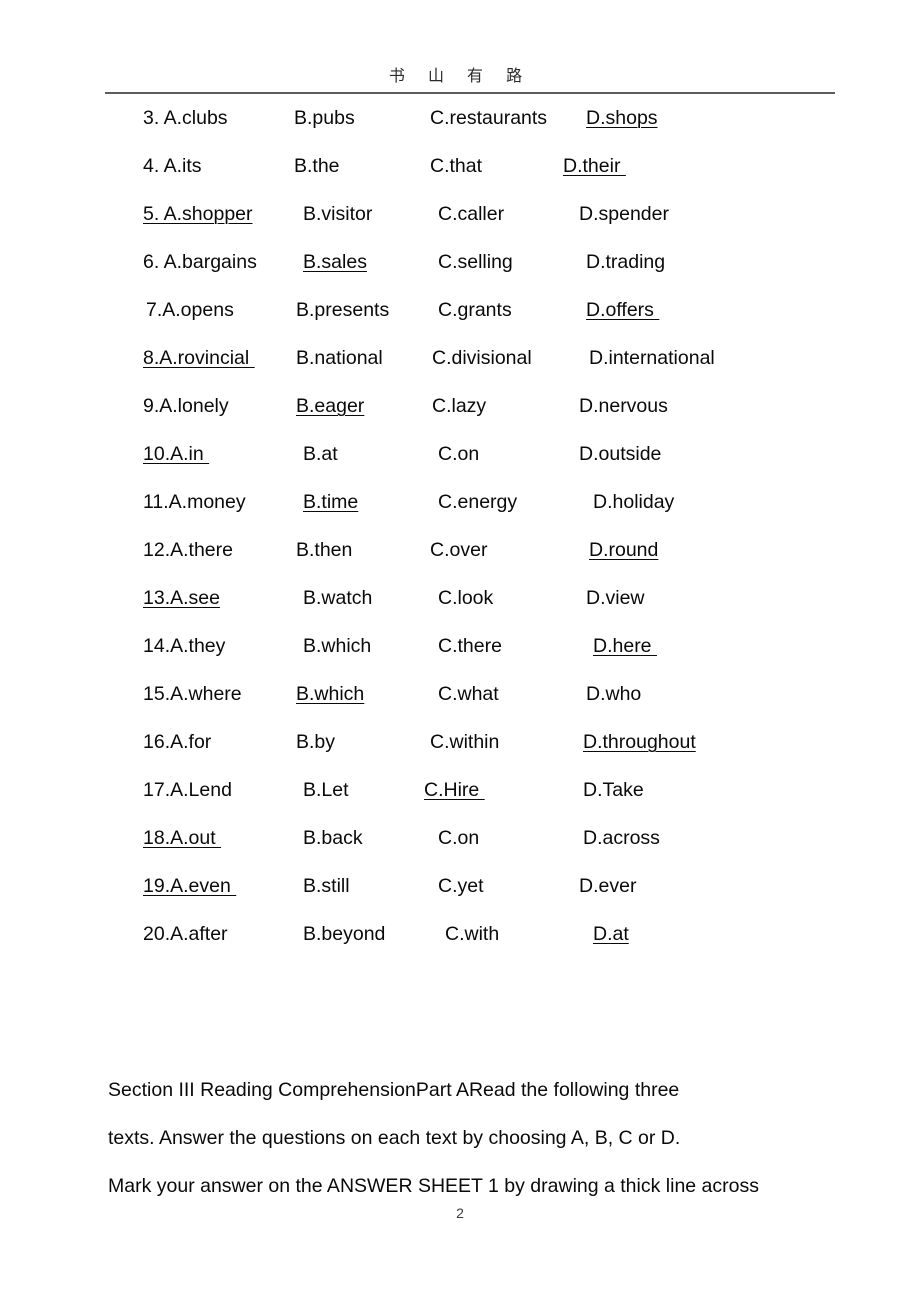 This screenshot has height=1302, width=920. I want to click on option-choice: D.view, so click(615, 598).